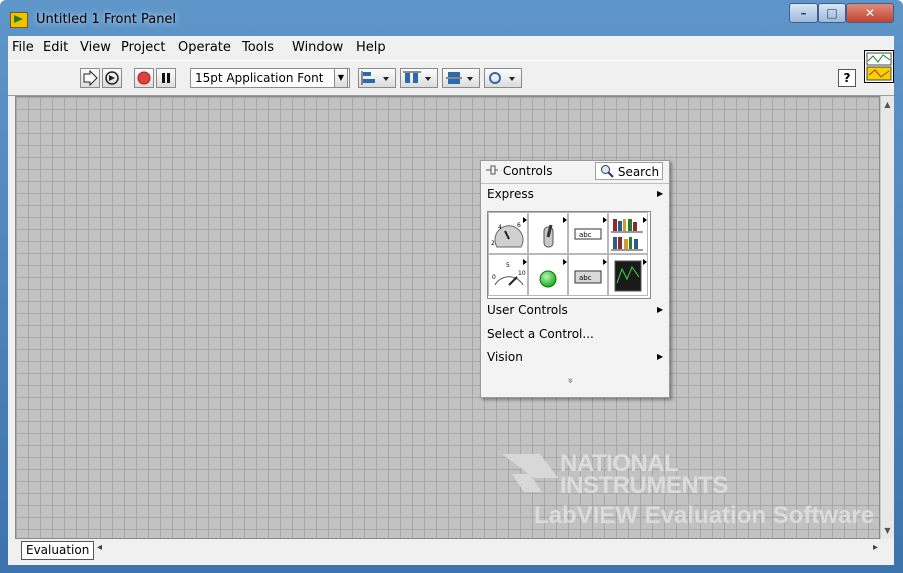  What do you see at coordinates (492, 170) in the screenshot?
I see `thumbtack-icon` at bounding box center [492, 170].